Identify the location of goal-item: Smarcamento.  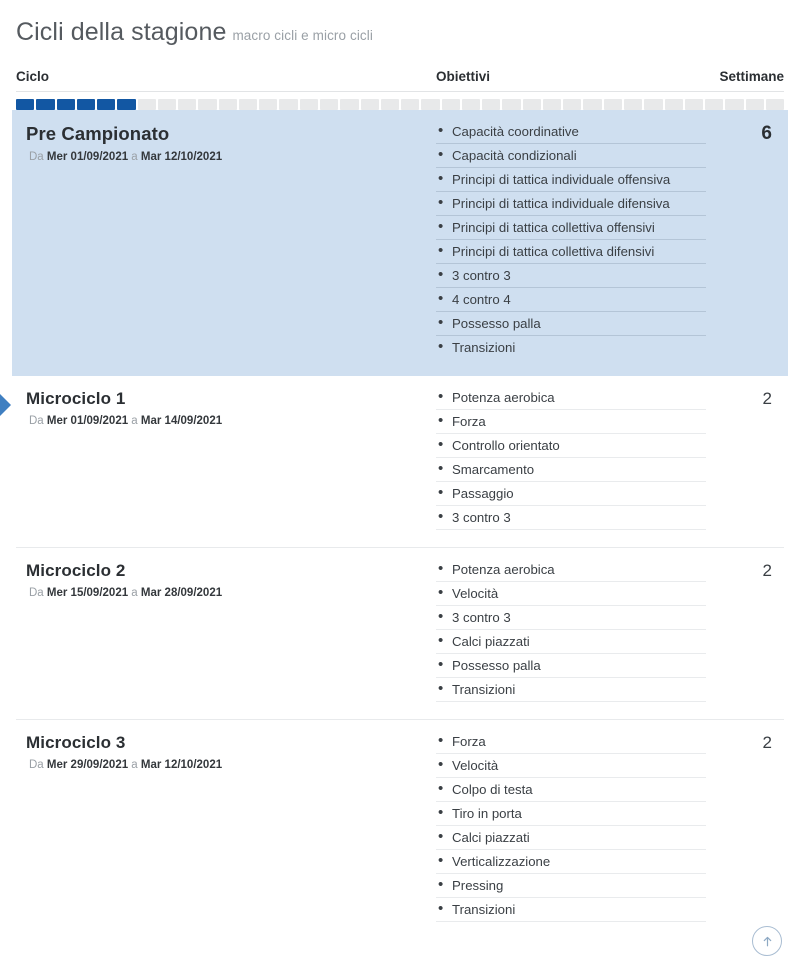
(571, 471).